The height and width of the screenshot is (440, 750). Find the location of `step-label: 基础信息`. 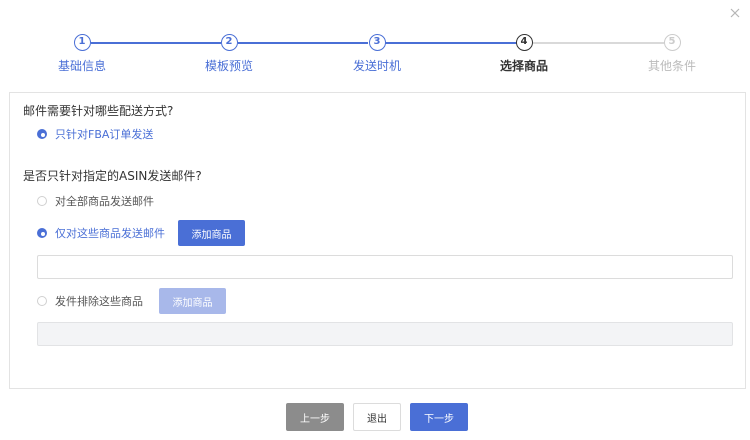

step-label: 基础信息 is located at coordinates (81, 66).